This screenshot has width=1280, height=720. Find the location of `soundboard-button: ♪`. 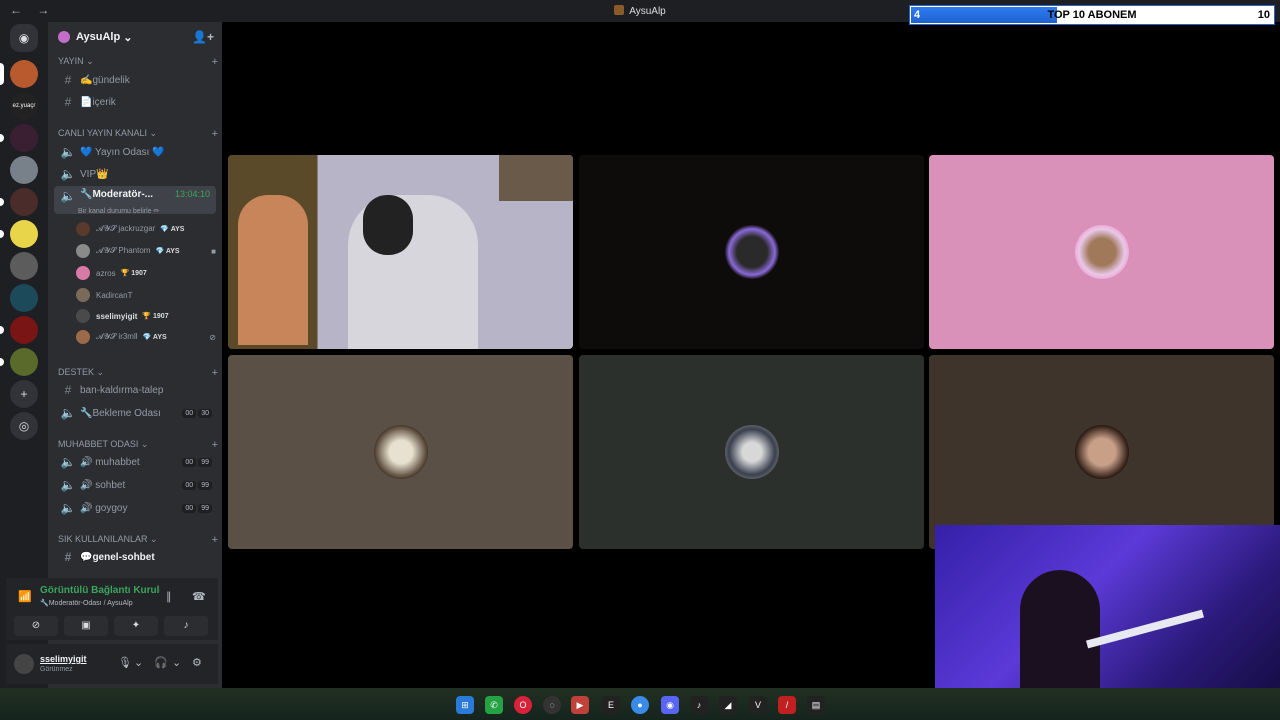

soundboard-button: ♪ is located at coordinates (186, 626).